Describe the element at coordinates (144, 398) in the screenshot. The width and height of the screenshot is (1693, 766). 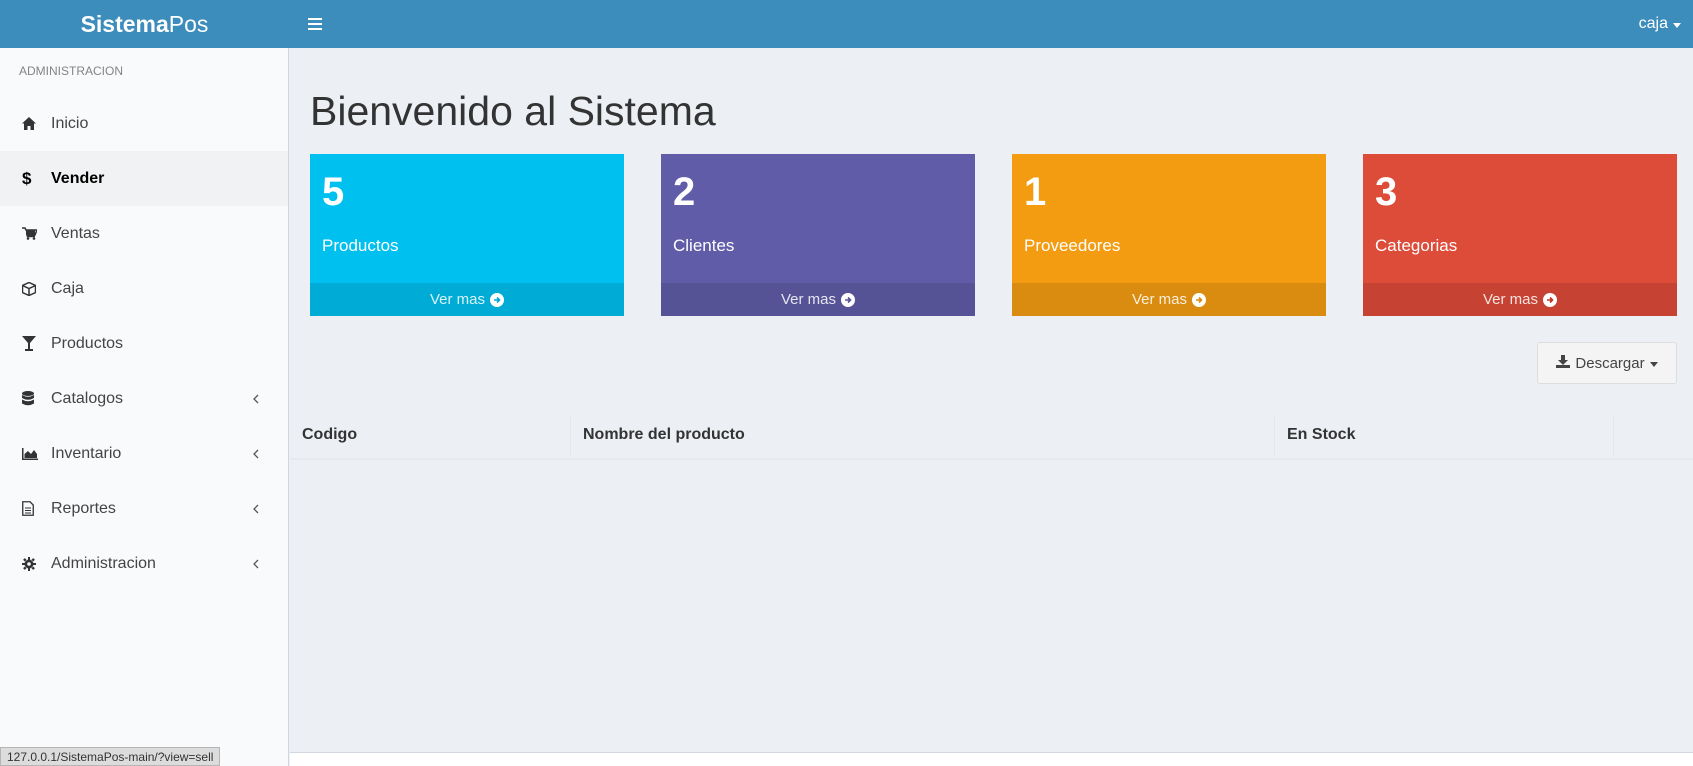
I see `sidebar-item-catalogos: Catalogos` at that location.